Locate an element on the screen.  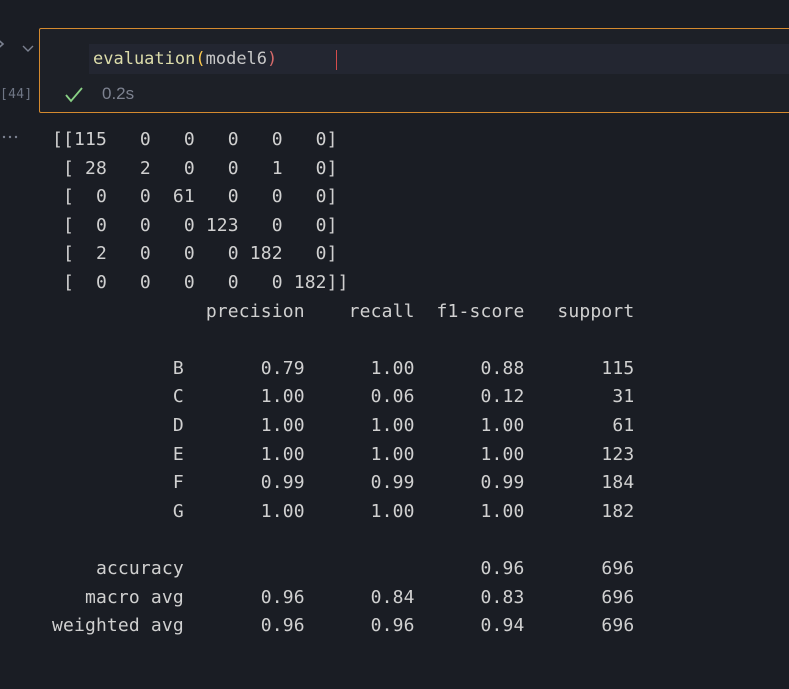
ellipsis-icon is located at coordinates (11, 132).